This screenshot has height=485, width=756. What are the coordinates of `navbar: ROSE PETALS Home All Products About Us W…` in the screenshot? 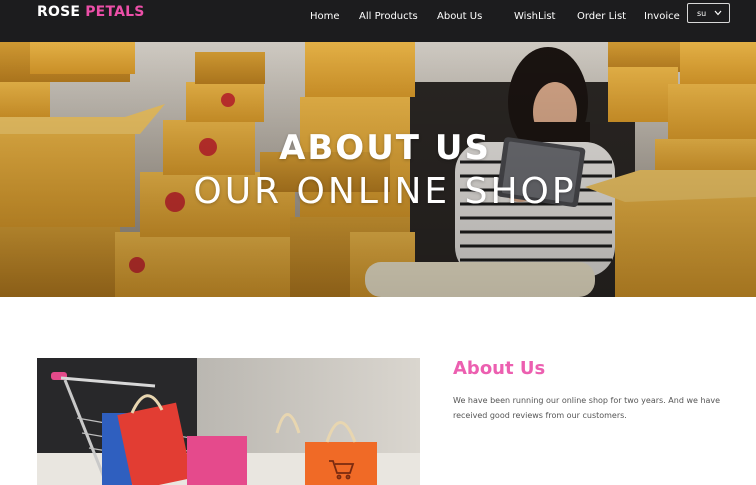 It's located at (378, 21).